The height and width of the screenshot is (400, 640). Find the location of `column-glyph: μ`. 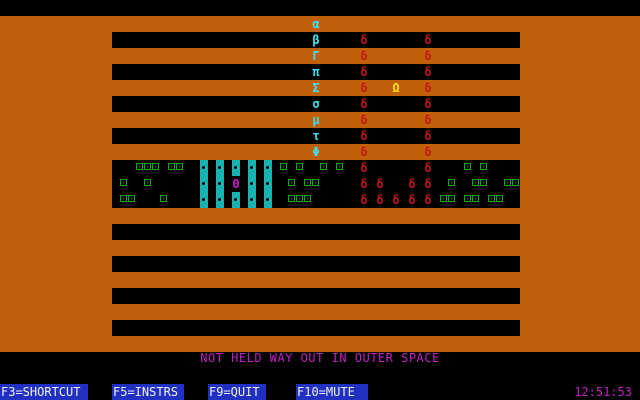

column-glyph: μ is located at coordinates (316, 120).